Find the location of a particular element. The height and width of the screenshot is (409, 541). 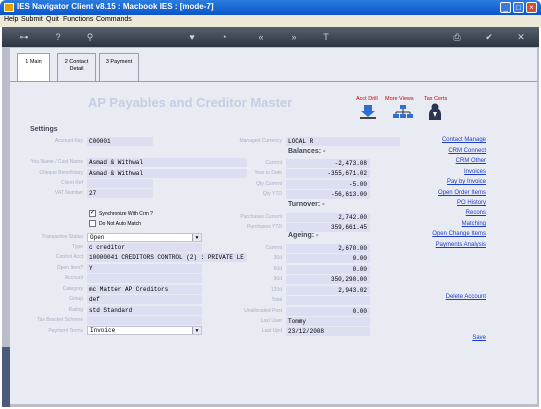

age-current-field: 2,670.00 is located at coordinates (328, 248).